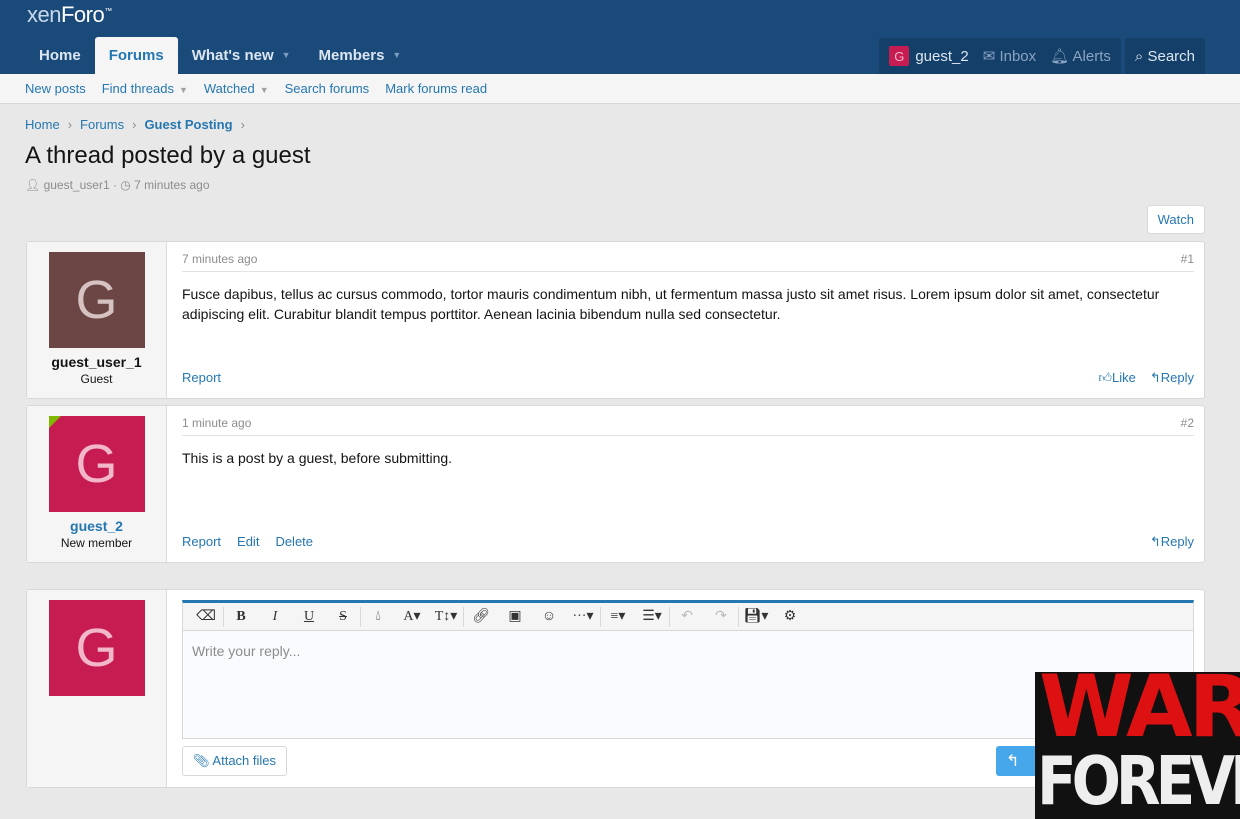  I want to click on underline-icon: U, so click(309, 617).